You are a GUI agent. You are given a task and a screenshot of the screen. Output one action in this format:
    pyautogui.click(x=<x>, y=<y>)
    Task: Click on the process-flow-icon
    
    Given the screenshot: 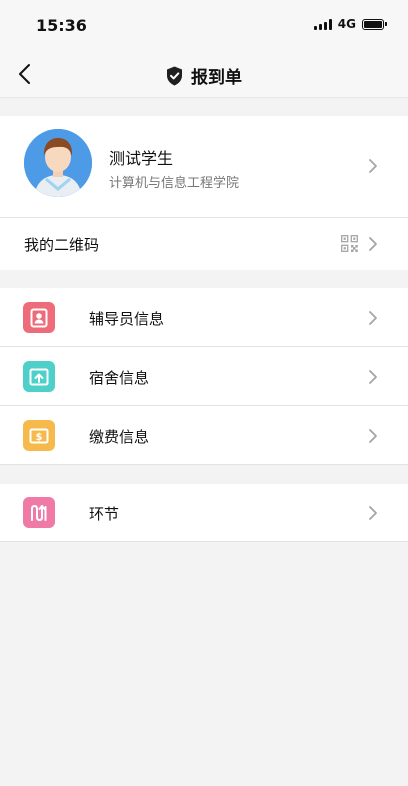 What is the action you would take?
    pyautogui.click(x=39, y=512)
    